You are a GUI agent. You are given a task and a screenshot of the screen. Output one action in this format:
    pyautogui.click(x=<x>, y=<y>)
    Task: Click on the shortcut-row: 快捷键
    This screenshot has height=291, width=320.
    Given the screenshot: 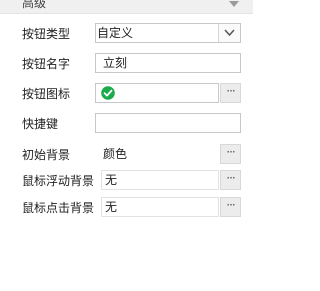 What is the action you would take?
    pyautogui.click(x=126, y=124)
    